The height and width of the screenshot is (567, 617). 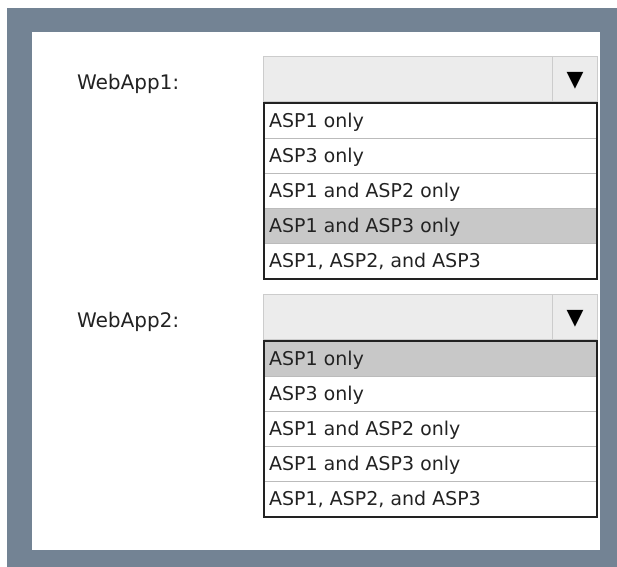 I want to click on dropdown-option: ASP1 and ASP2 only, so click(x=430, y=429).